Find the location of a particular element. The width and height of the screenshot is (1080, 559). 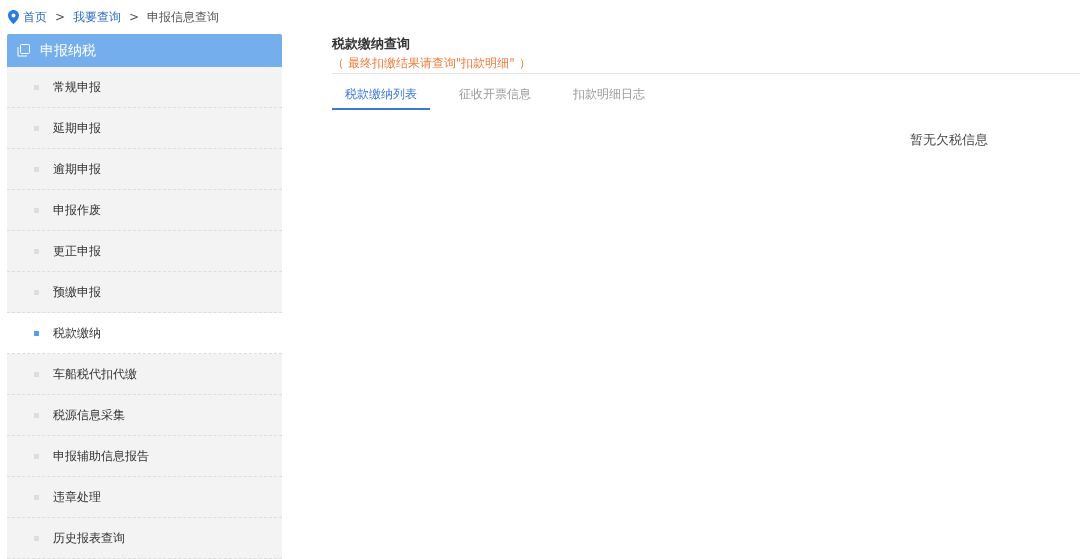

copy-icon is located at coordinates (23, 50).